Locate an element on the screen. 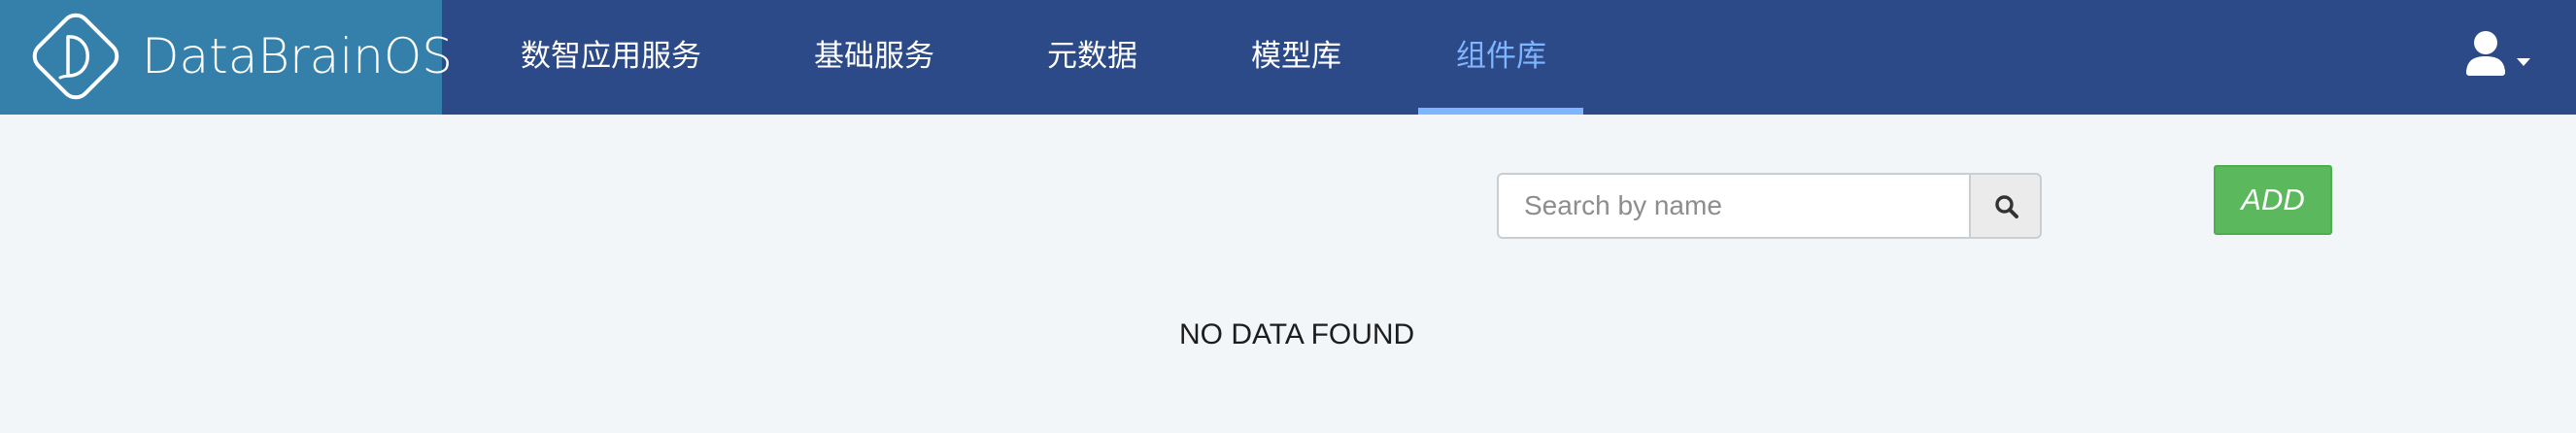 Image resolution: width=2576 pixels, height=433 pixels. nav-item-digital-app-services: 数智应用服务 is located at coordinates (611, 57).